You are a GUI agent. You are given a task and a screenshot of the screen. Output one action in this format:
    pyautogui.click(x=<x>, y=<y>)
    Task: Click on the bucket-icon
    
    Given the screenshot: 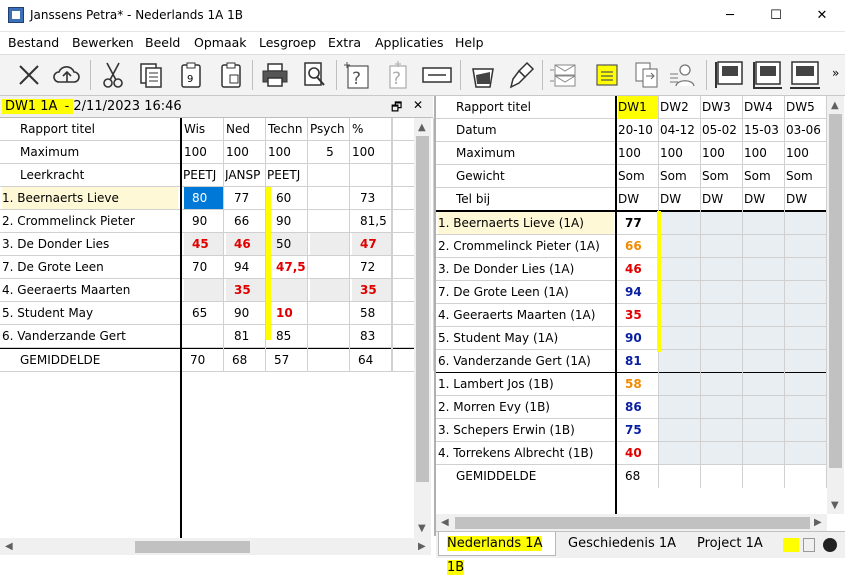 What is the action you would take?
    pyautogui.click(x=483, y=75)
    